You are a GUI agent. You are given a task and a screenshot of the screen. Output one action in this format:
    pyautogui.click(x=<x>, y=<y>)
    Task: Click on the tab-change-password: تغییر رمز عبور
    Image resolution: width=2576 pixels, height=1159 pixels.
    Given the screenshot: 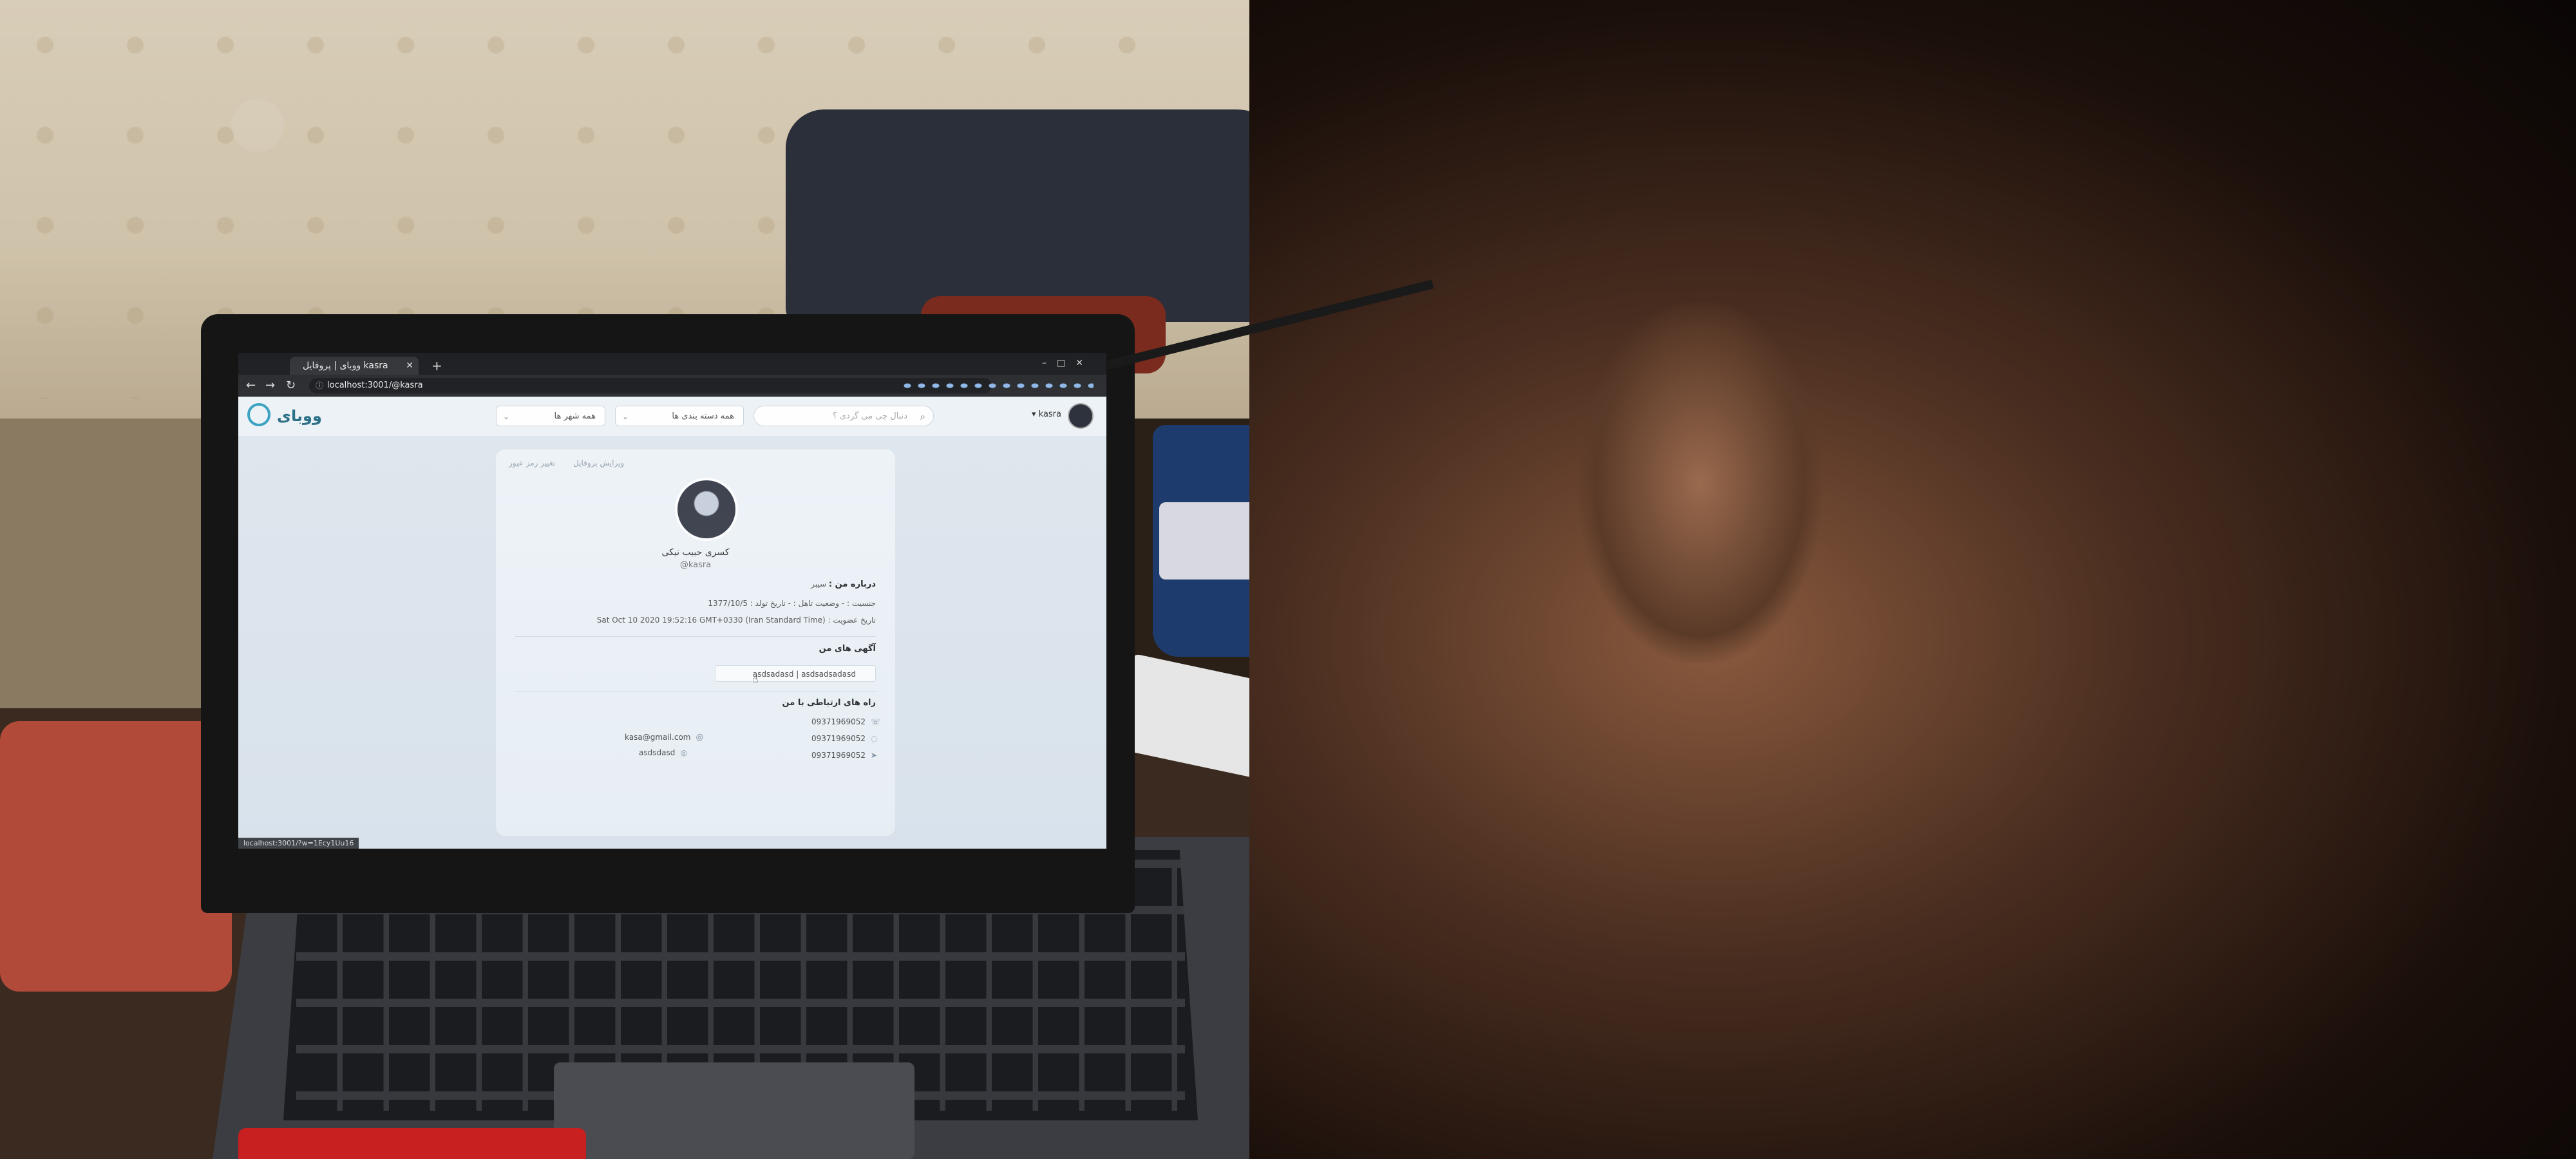 What is the action you would take?
    pyautogui.click(x=532, y=462)
    